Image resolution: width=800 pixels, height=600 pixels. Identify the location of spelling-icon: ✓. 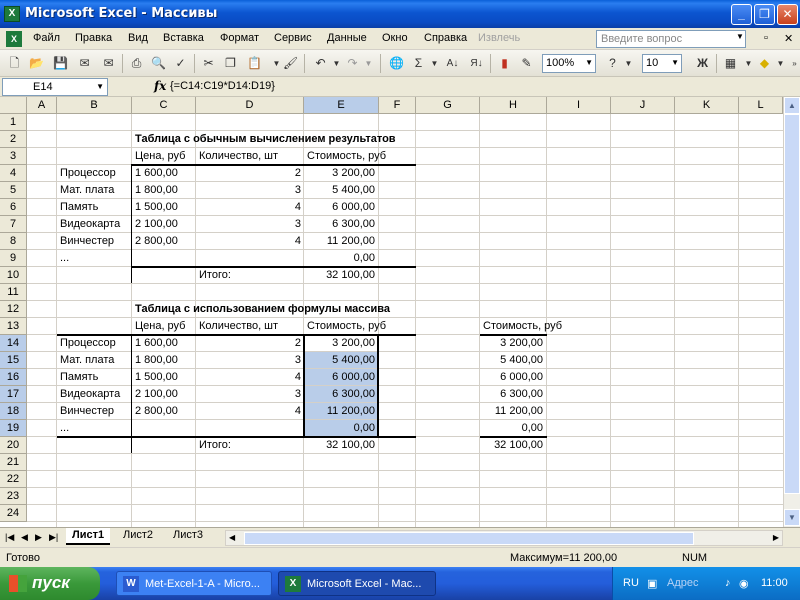
(180, 63).